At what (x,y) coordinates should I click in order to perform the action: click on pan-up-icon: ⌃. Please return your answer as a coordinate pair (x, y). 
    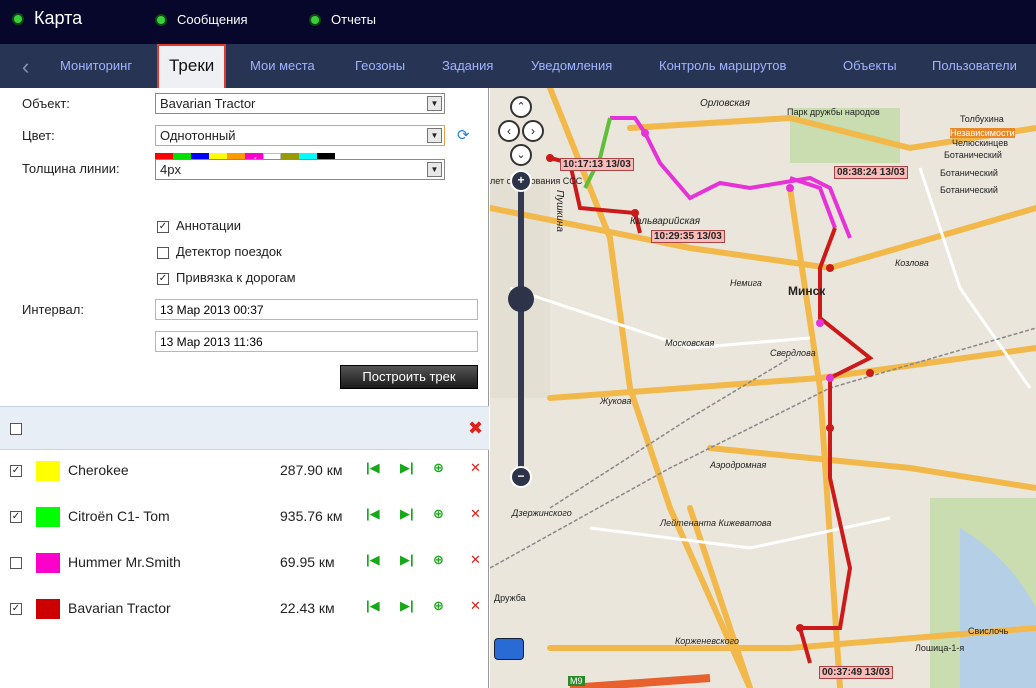
    Looking at the image, I should click on (521, 107).